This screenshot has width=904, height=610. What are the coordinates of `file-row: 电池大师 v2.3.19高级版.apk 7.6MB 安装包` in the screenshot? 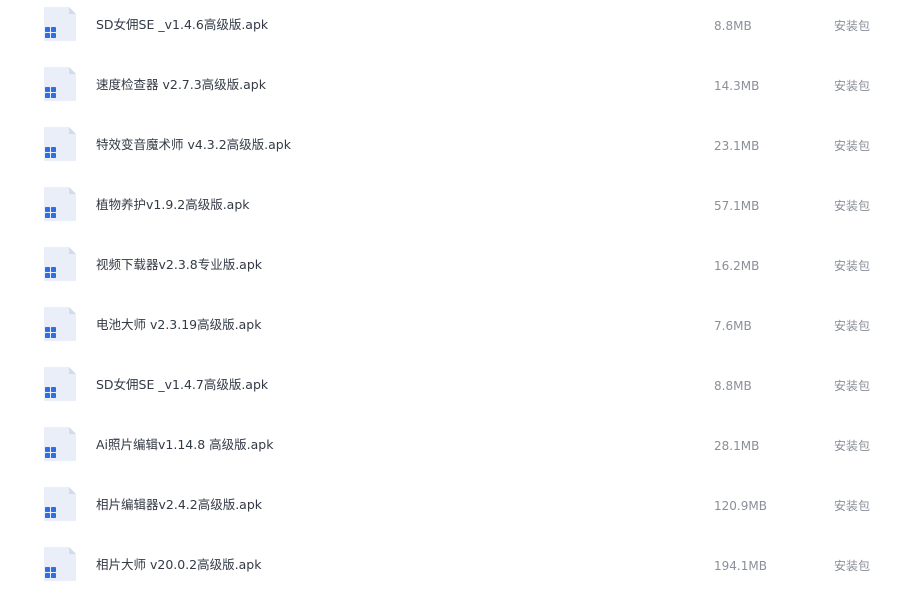 It's located at (452, 330).